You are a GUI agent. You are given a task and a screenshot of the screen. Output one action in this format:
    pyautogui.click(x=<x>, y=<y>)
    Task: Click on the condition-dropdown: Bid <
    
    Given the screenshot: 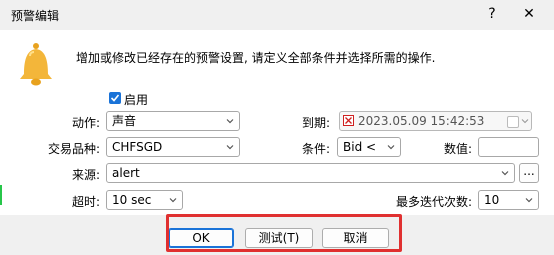 What is the action you would take?
    pyautogui.click(x=369, y=147)
    